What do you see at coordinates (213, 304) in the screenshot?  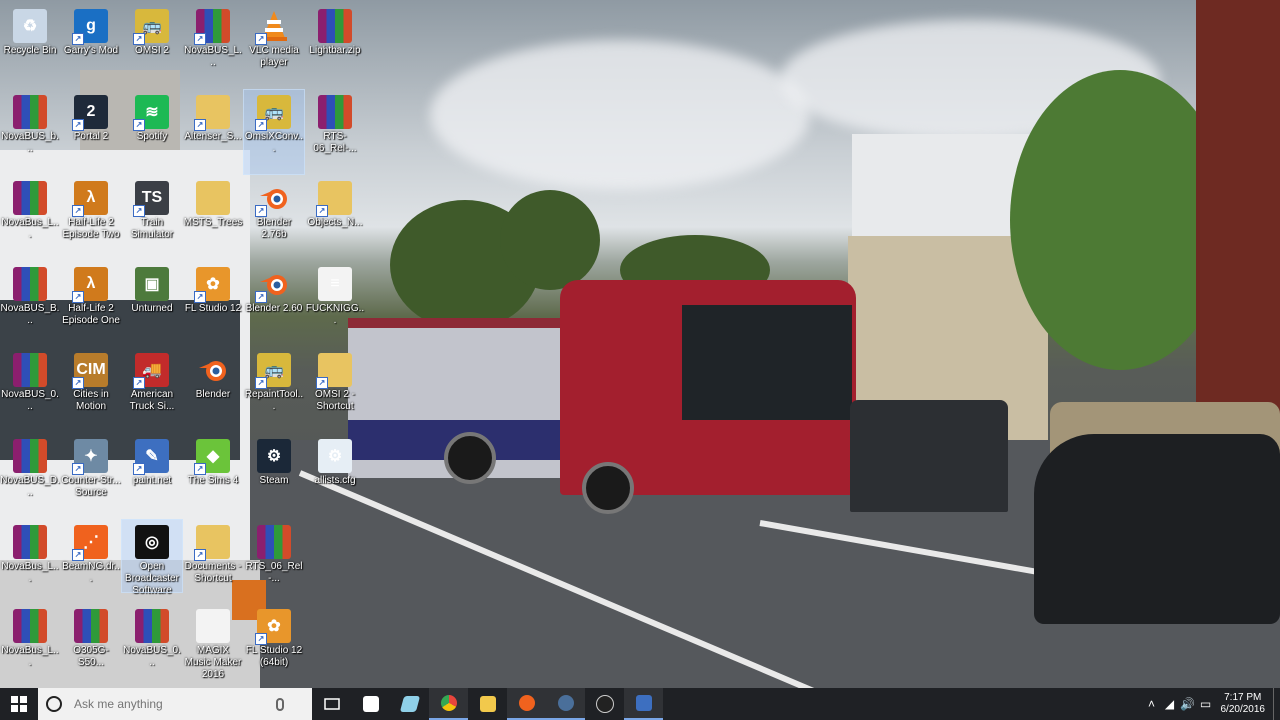 I see `desktop-icon-fl-studio-12: ✿ ↗ FL Studio 12` at bounding box center [213, 304].